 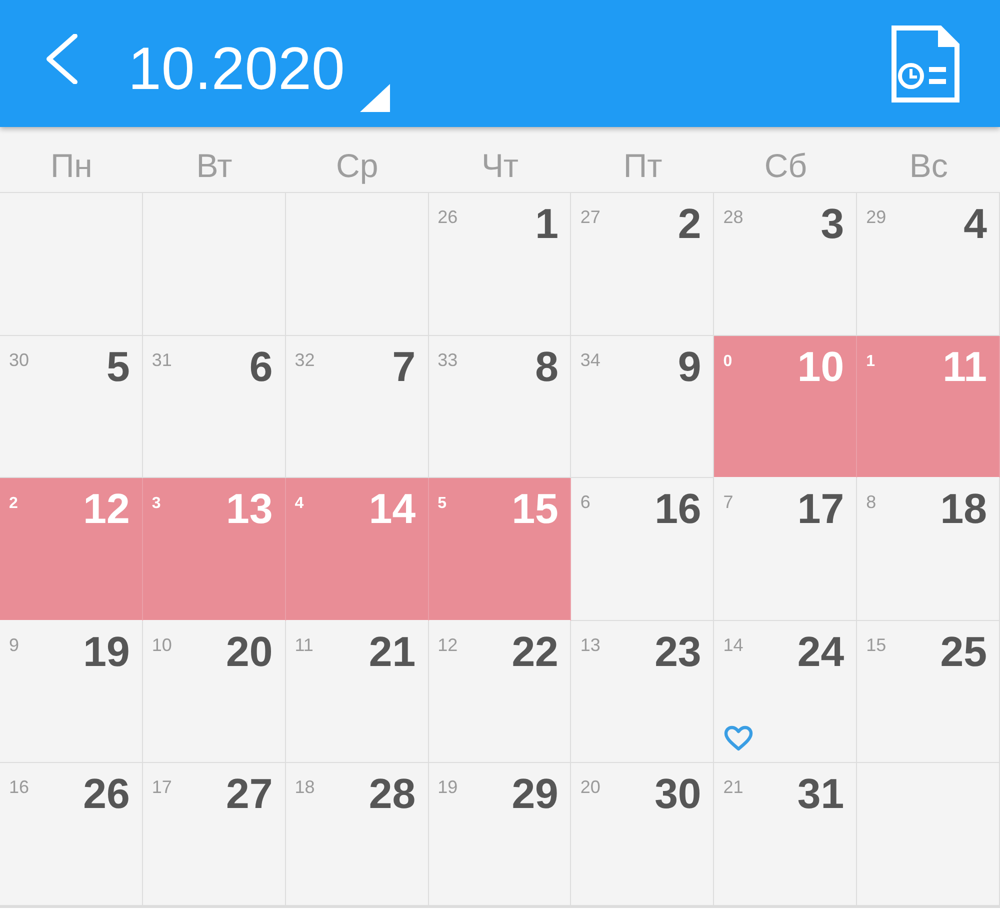 I want to click on date-number: 21, so click(x=392, y=651).